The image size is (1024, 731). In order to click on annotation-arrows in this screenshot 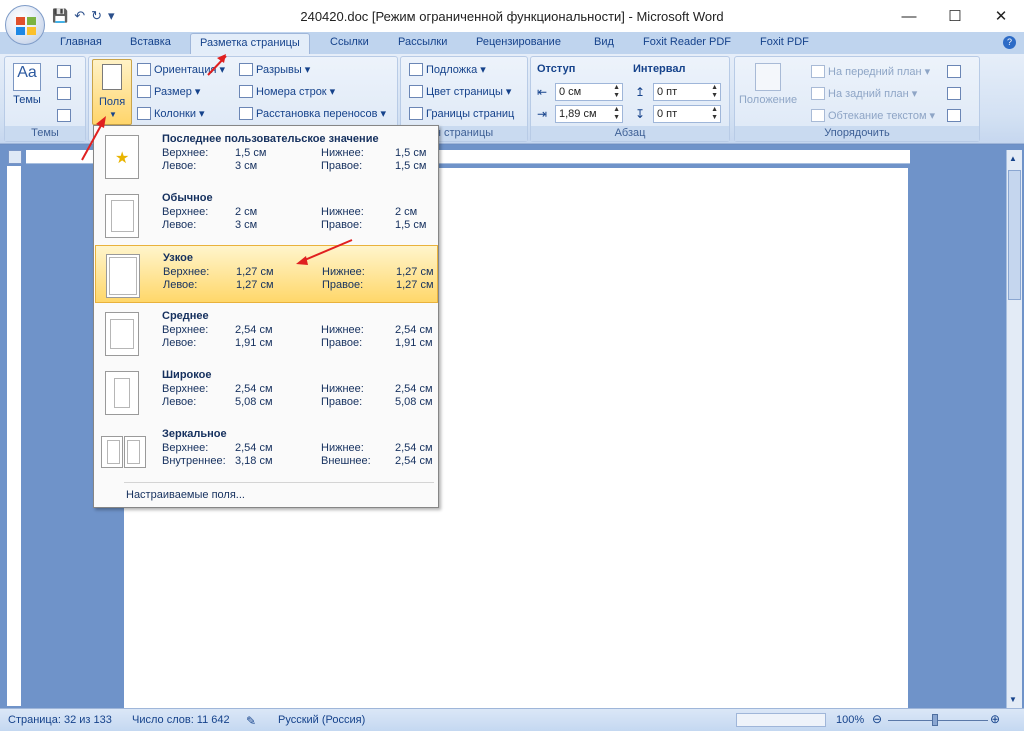, I will do `click(217, 159)`.